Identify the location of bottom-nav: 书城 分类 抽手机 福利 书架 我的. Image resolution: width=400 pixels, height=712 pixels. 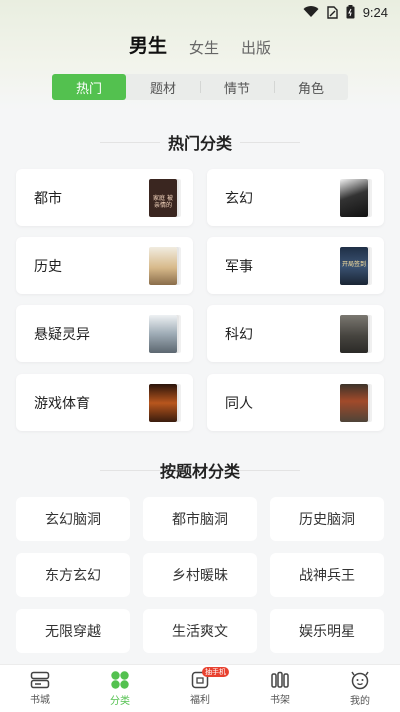
(200, 688).